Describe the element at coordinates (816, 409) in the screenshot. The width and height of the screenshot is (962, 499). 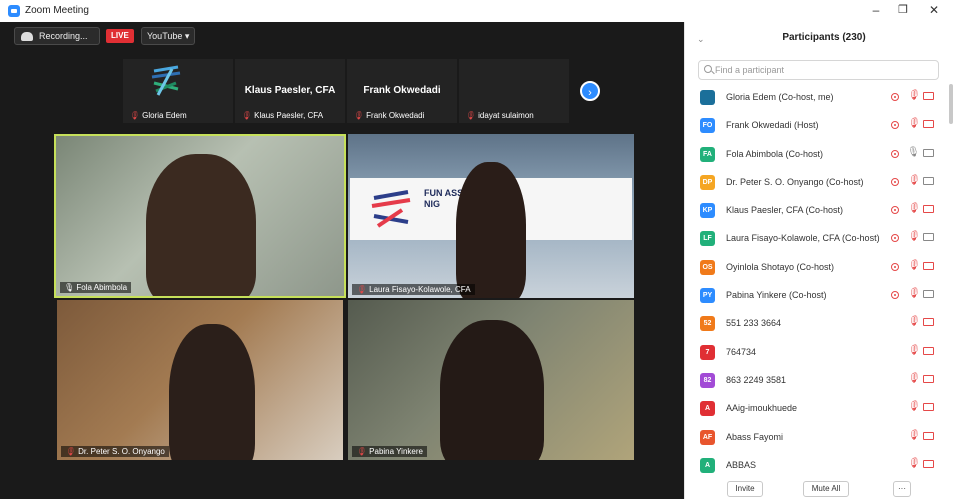
I see `participant-row: A AAig-imoukhuede 🎙` at that location.